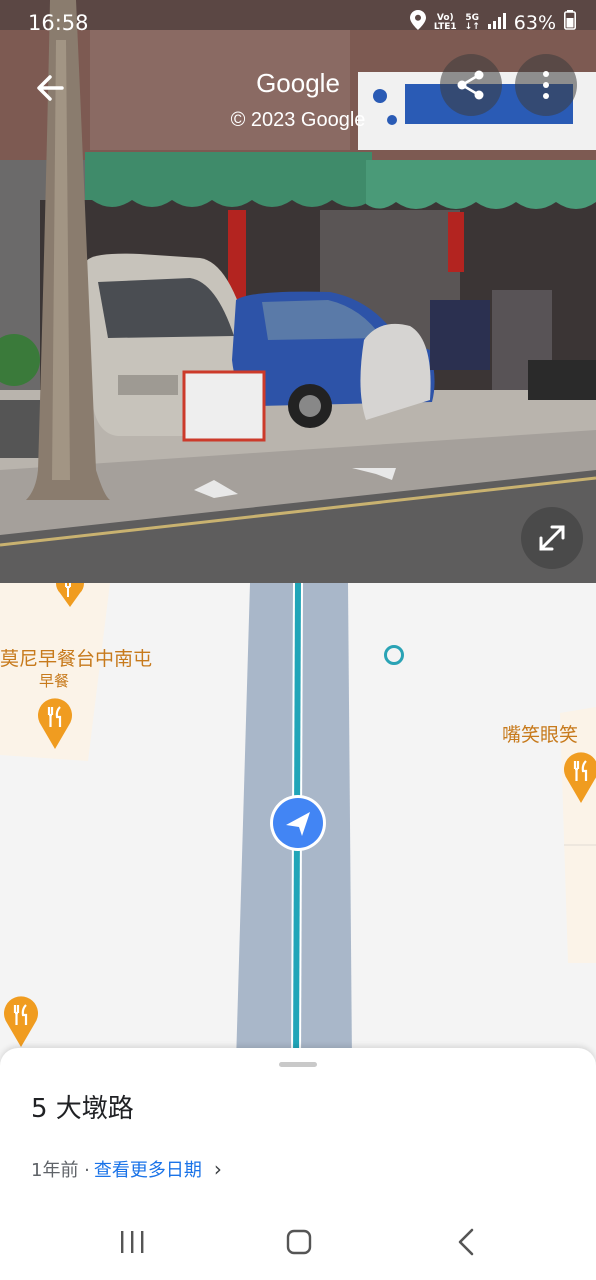  What do you see at coordinates (58, 23) in the screenshot?
I see `status-time: 16:58` at bounding box center [58, 23].